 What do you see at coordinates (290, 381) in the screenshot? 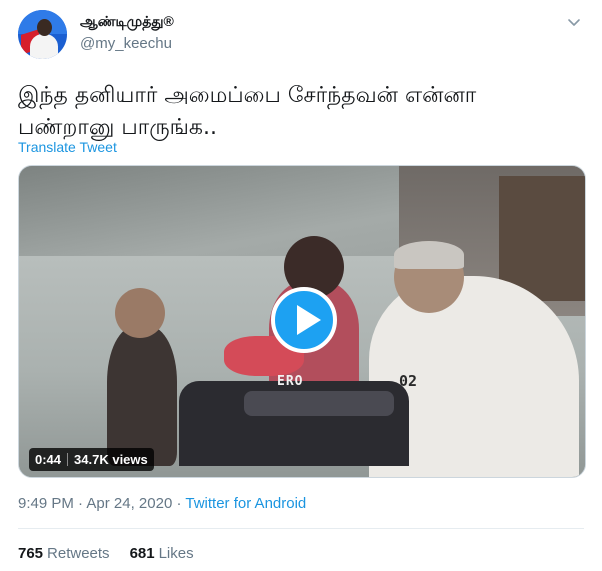
I see `video-watermark: ERO` at bounding box center [290, 381].